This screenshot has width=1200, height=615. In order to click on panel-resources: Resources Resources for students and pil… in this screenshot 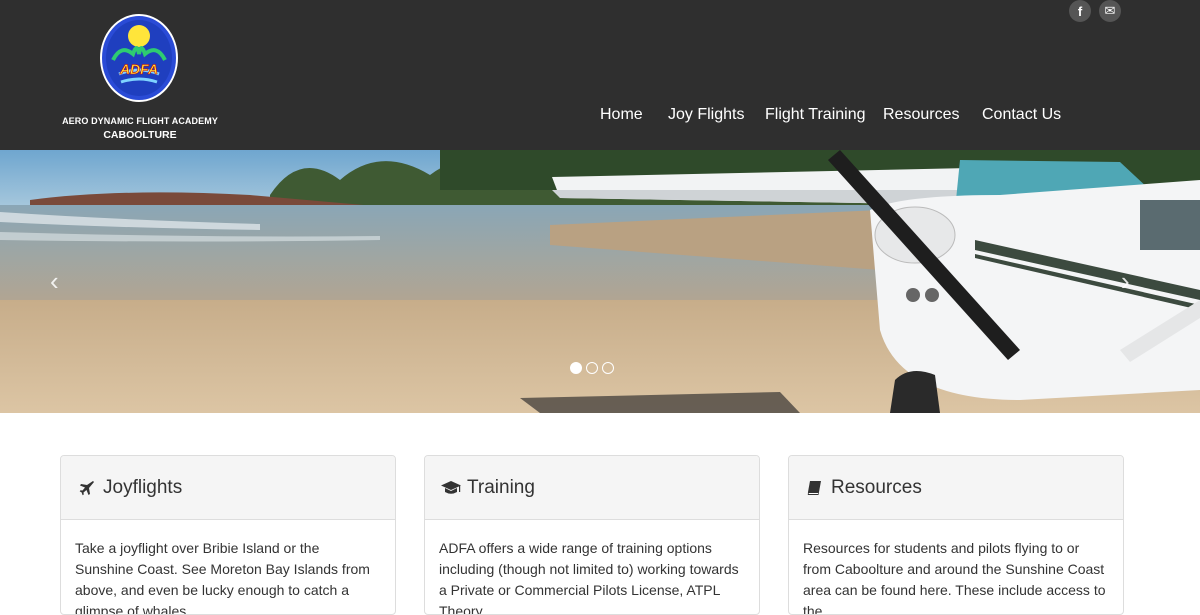, I will do `click(956, 535)`.